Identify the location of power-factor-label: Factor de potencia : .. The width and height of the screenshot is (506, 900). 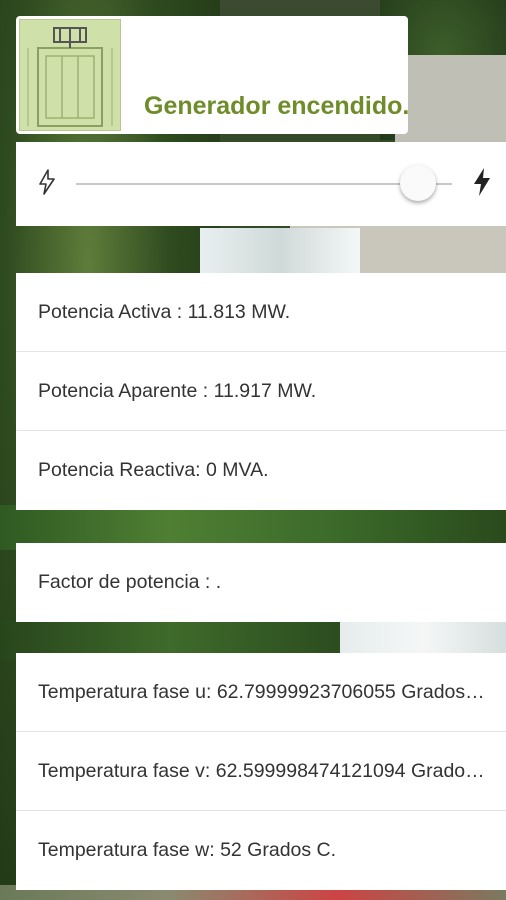
(130, 582).